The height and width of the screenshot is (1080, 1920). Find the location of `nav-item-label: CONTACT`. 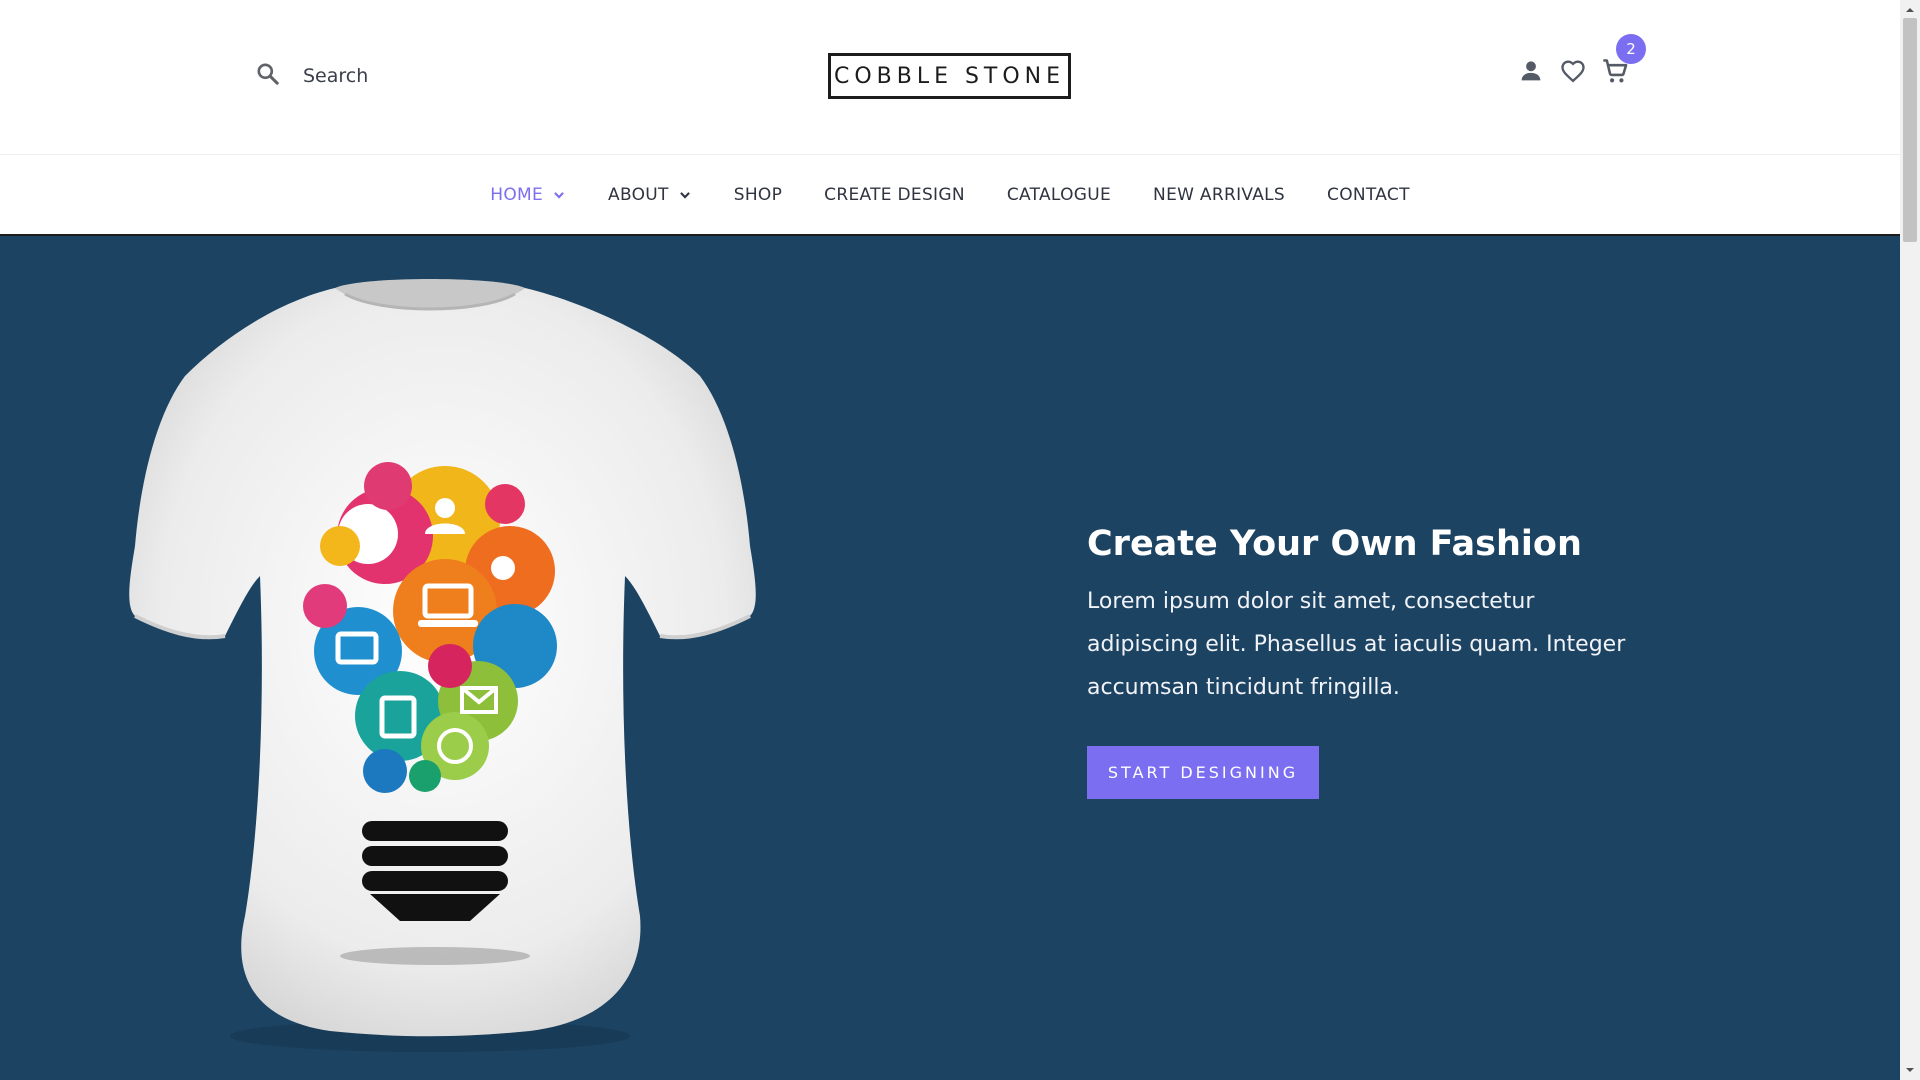

nav-item-label: CONTACT is located at coordinates (1368, 194).